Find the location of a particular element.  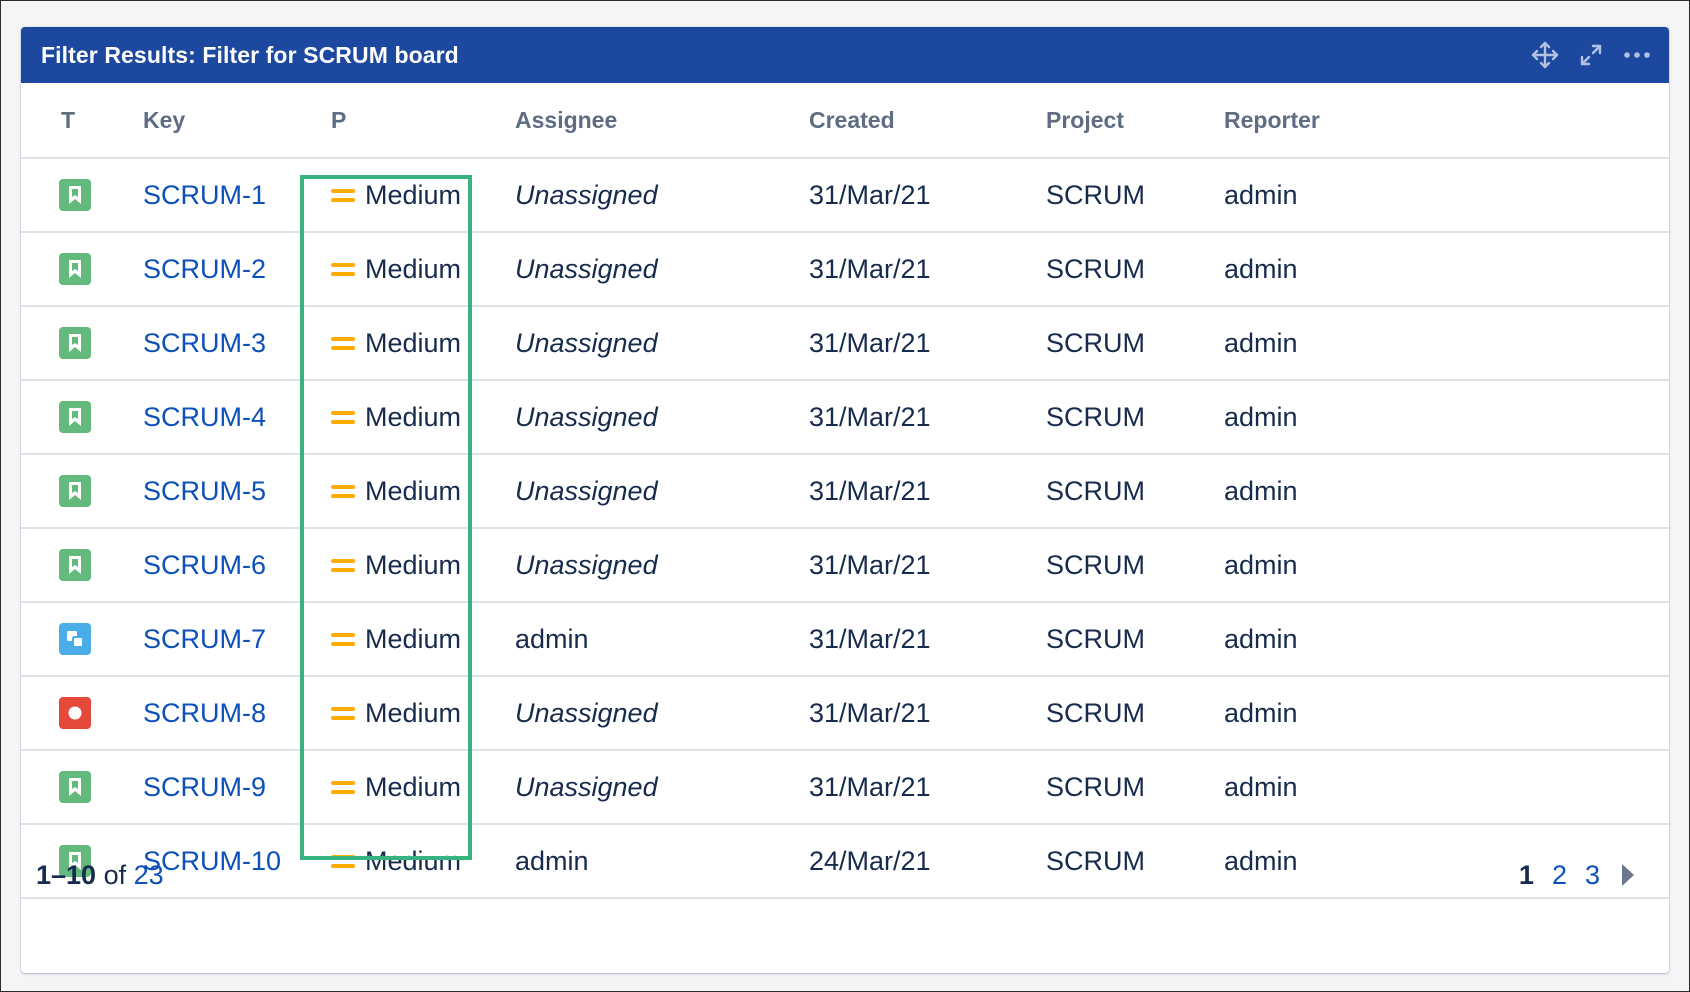

issue-key-link: SCRUM-9 is located at coordinates (204, 787).